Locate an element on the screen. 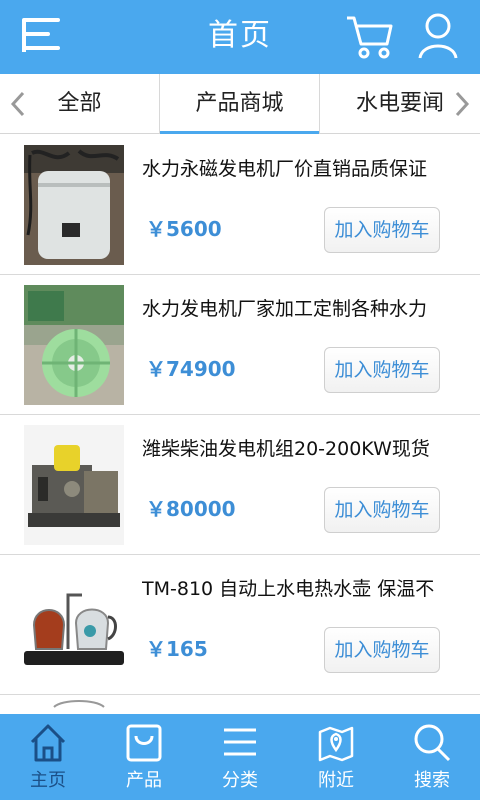 The height and width of the screenshot is (800, 480). nav-products-label: 产品 is located at coordinates (144, 780).